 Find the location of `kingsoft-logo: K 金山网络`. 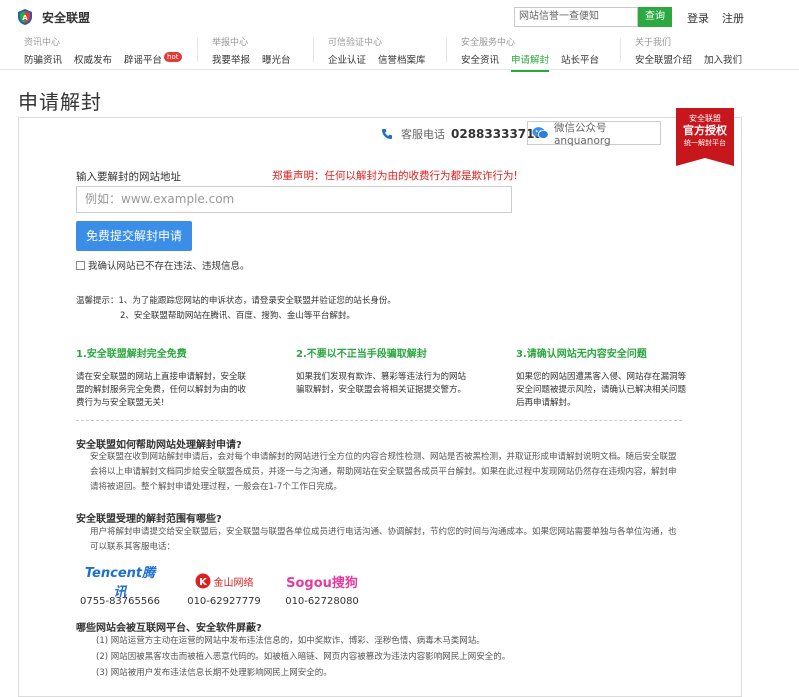

kingsoft-logo: K 金山网络 is located at coordinates (224, 581).